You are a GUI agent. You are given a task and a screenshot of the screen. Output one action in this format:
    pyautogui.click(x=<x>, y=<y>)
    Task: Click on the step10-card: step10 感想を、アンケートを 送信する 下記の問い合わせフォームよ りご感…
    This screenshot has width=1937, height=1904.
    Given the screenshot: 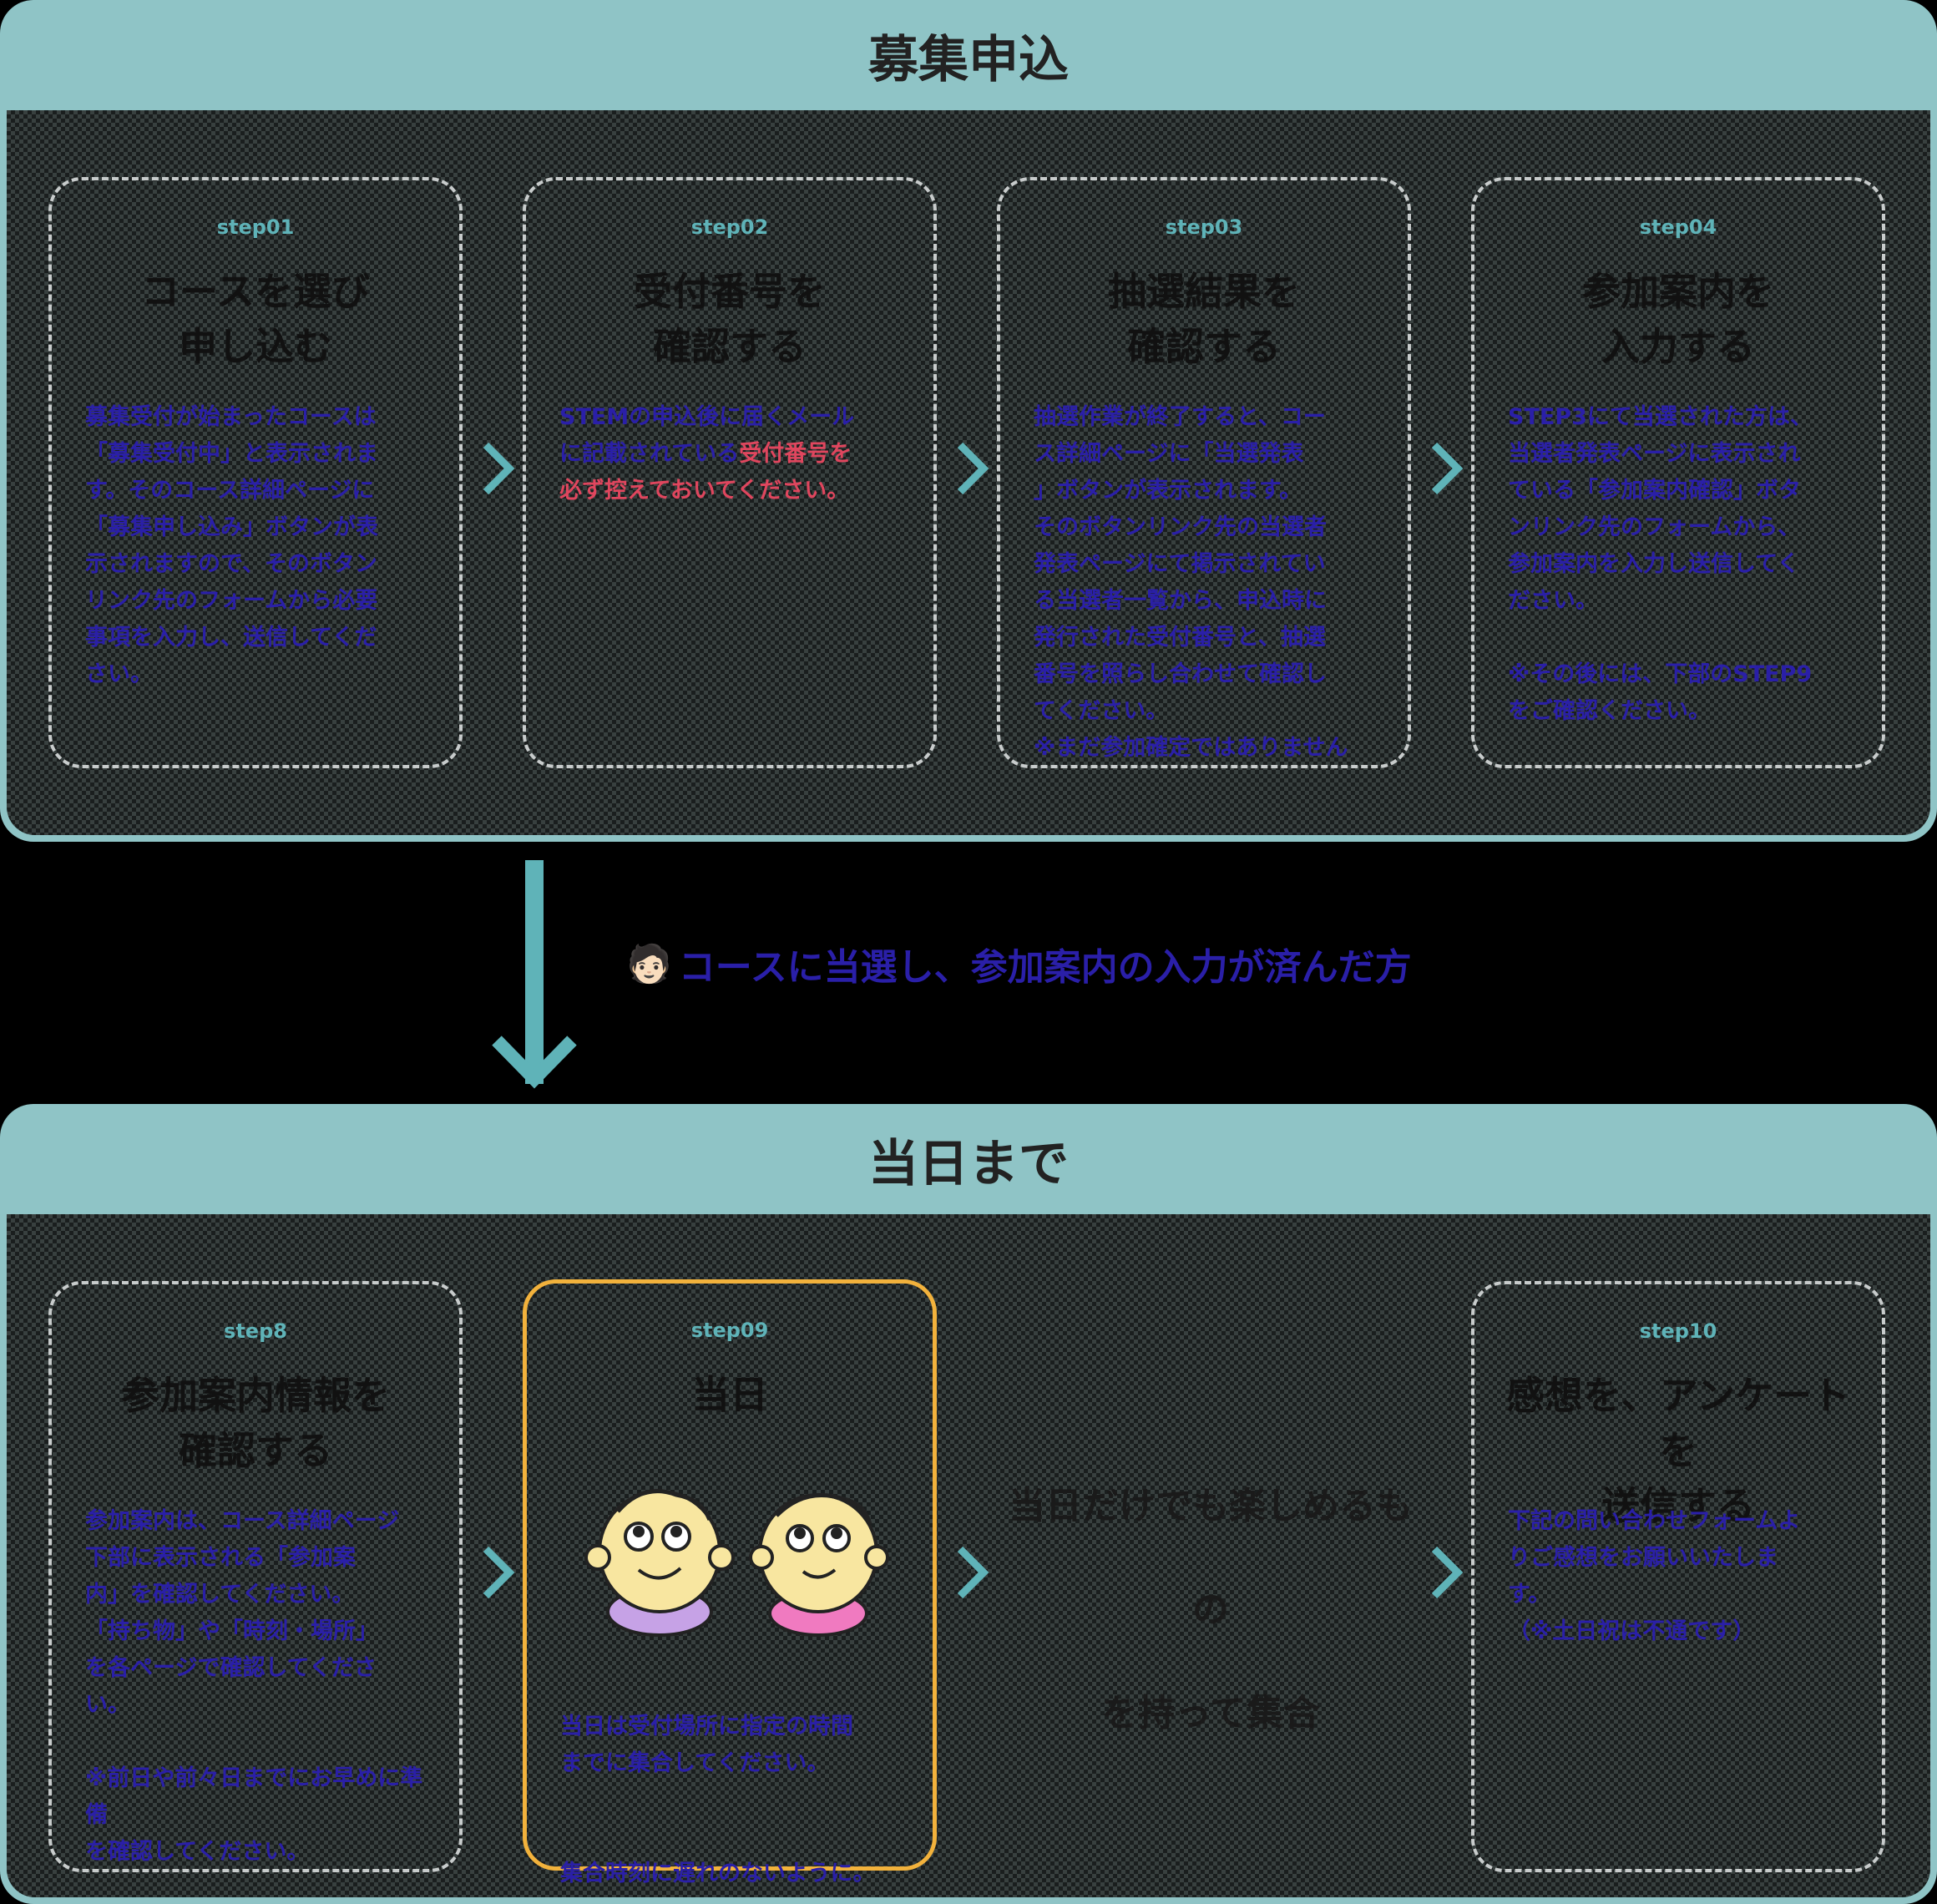 What is the action you would take?
    pyautogui.click(x=1678, y=1576)
    